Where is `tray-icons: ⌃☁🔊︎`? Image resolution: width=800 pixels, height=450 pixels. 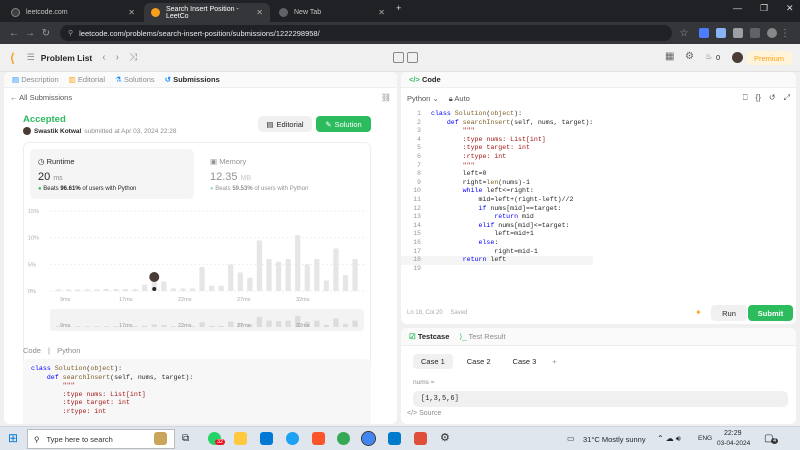
tray-icons: ⌃☁🔊︎ is located at coordinates (670, 439).